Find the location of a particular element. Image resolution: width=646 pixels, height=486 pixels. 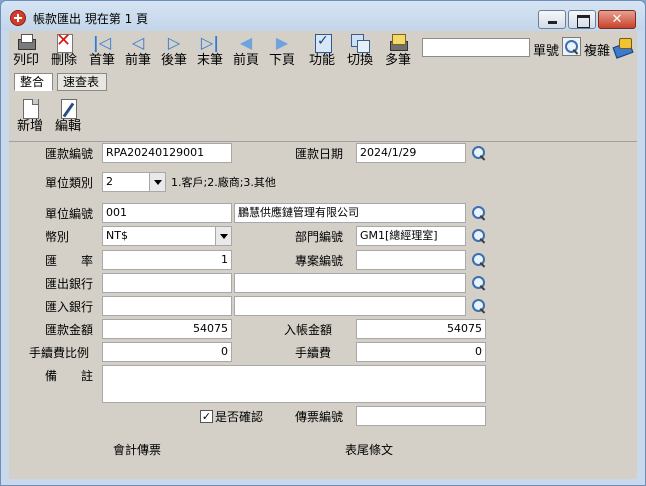

remark-textarea is located at coordinates (294, 384).